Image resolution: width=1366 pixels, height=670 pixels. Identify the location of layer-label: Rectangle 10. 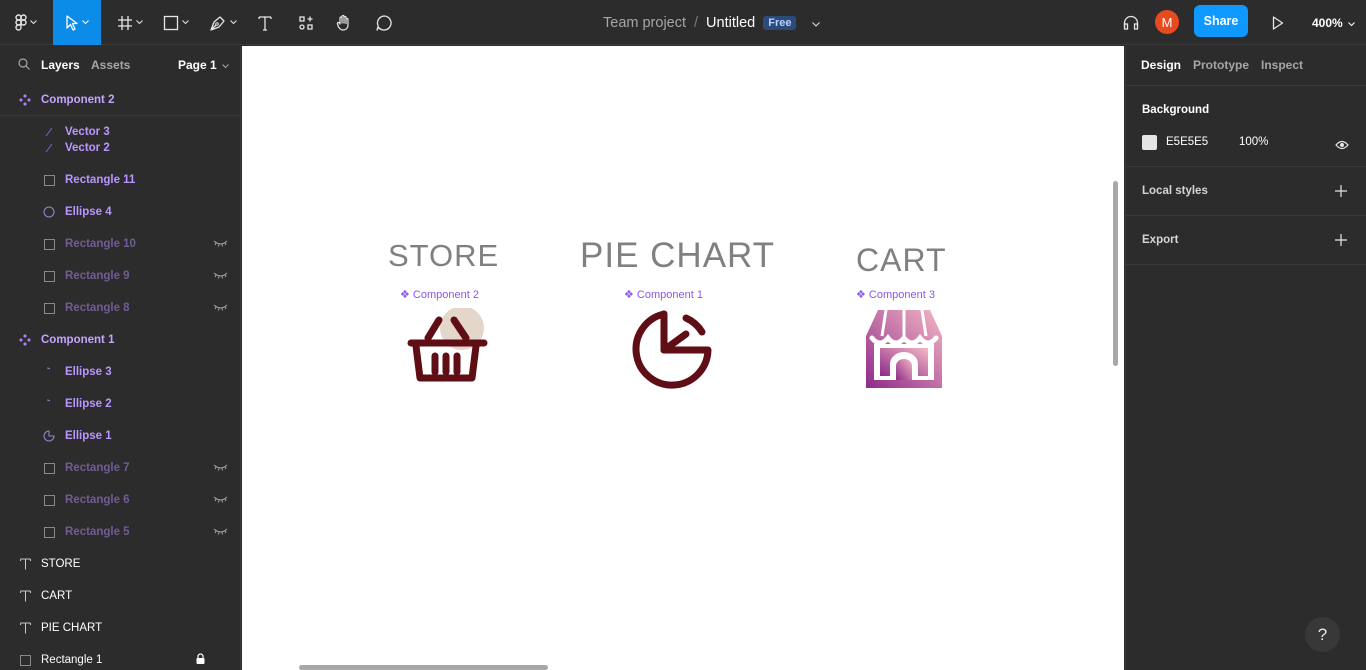
(100, 244).